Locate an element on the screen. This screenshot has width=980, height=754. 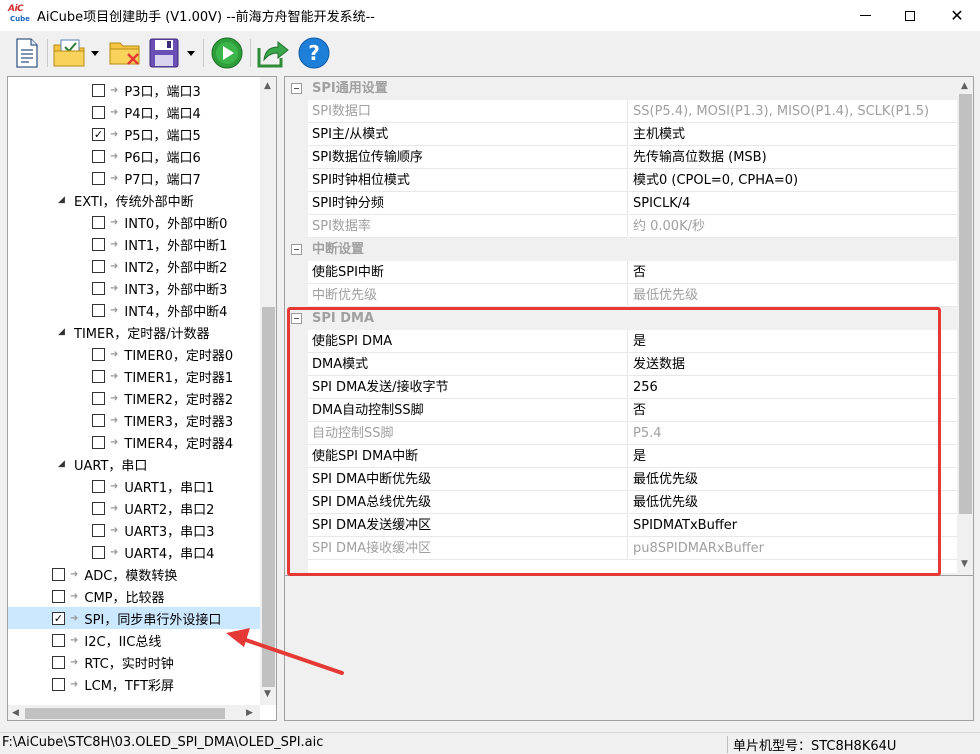
status-separator is located at coordinates (727, 744).